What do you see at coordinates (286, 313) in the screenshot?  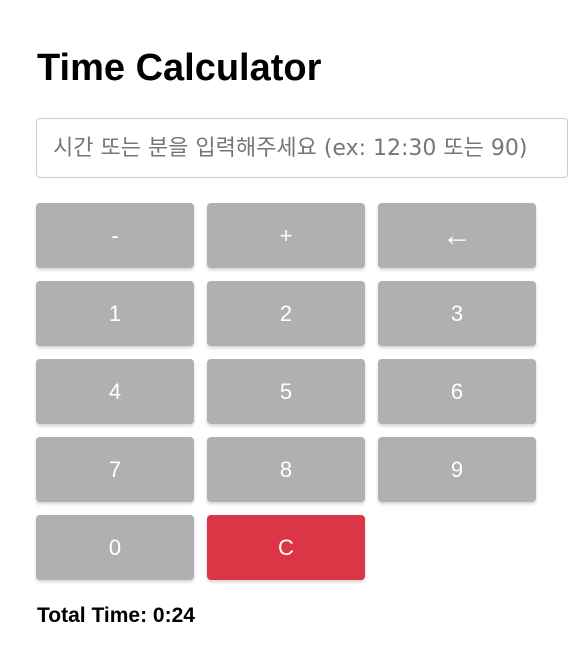 I see `digit-2-button: 2` at bounding box center [286, 313].